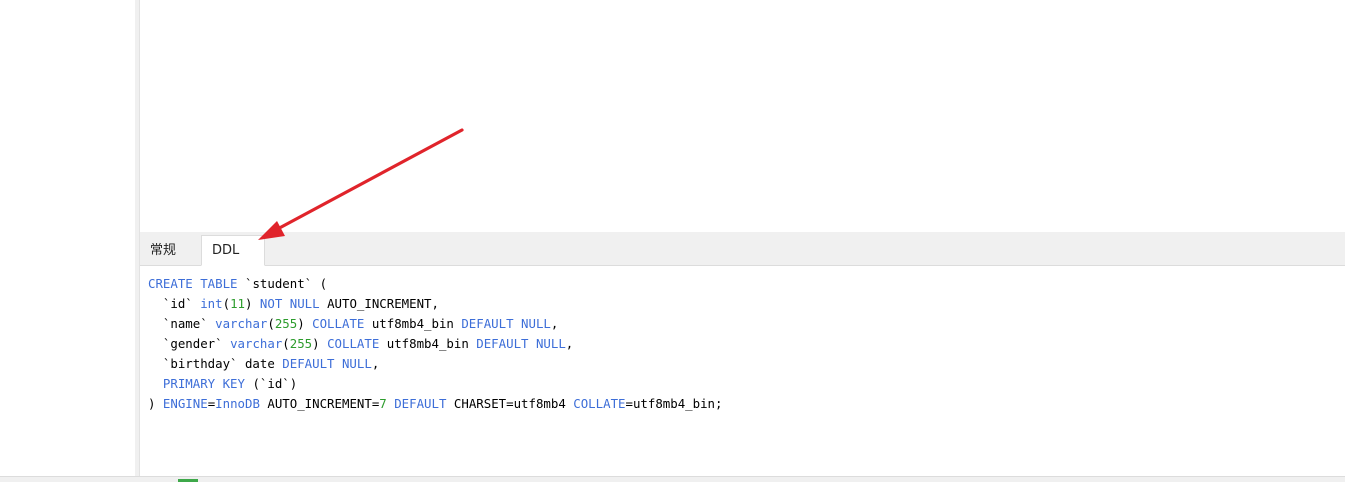 The image size is (1345, 482). What do you see at coordinates (289, 303) in the screenshot?
I see `code-keyword: NOT NULL` at bounding box center [289, 303].